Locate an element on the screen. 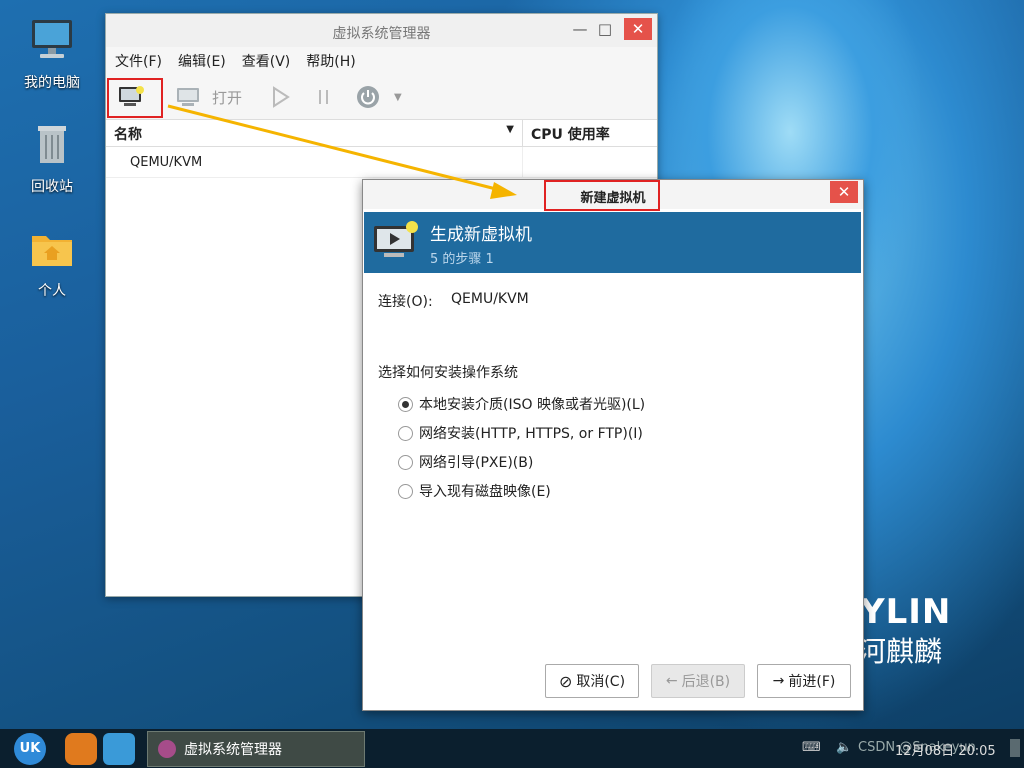 This screenshot has height=768, width=1024. shutdown-button: ▼ is located at coordinates (379, 97).